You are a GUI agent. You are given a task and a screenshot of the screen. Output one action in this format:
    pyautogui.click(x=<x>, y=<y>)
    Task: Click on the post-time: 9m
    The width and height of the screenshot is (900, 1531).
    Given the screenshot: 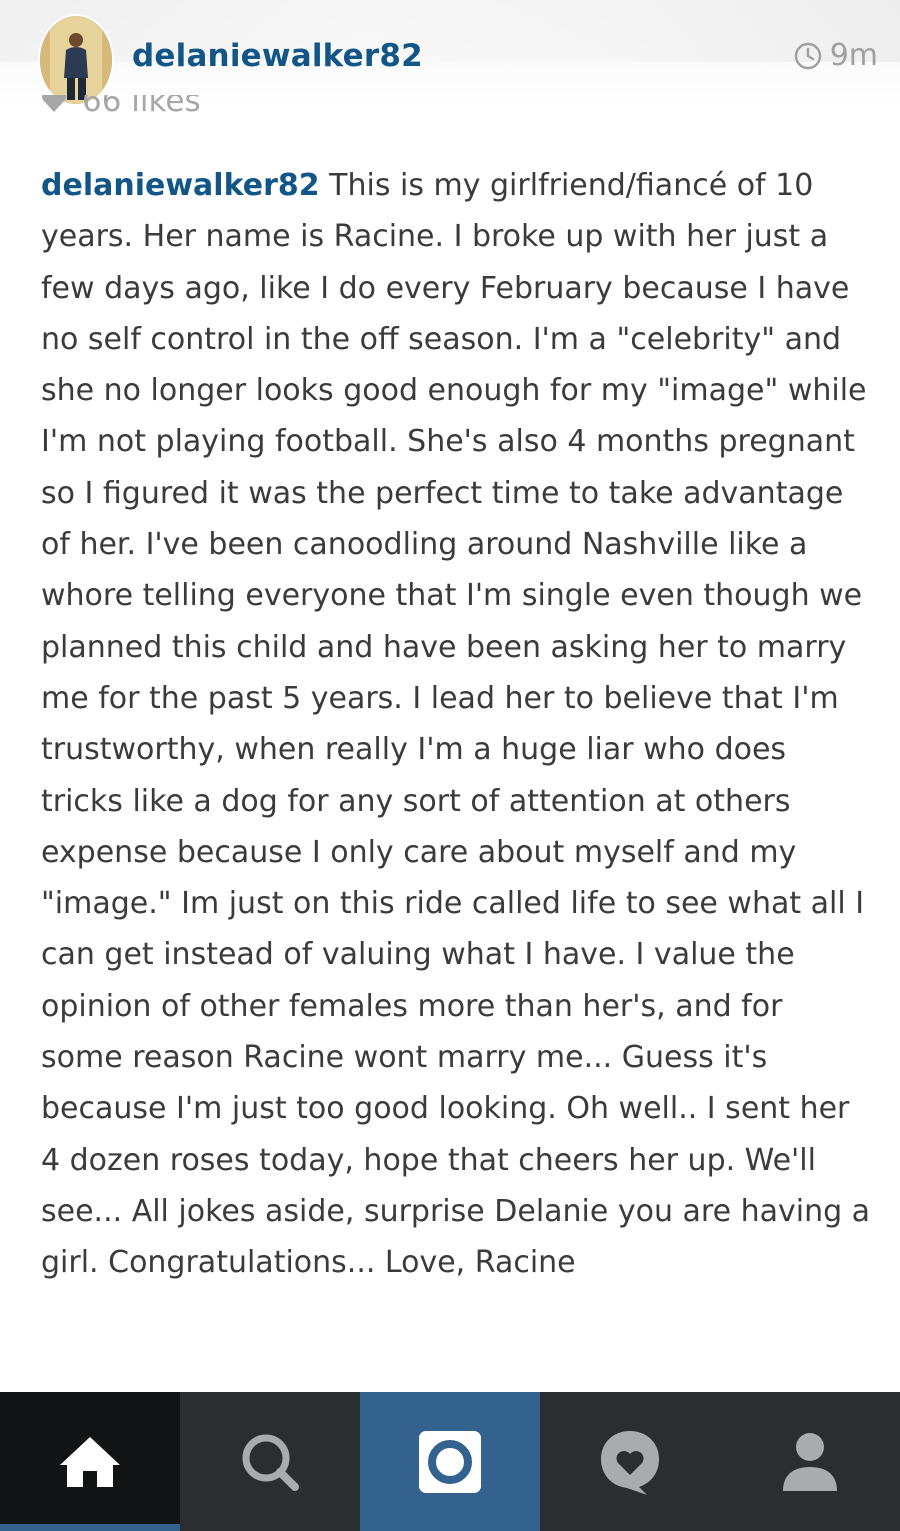 What is the action you would take?
    pyautogui.click(x=836, y=55)
    